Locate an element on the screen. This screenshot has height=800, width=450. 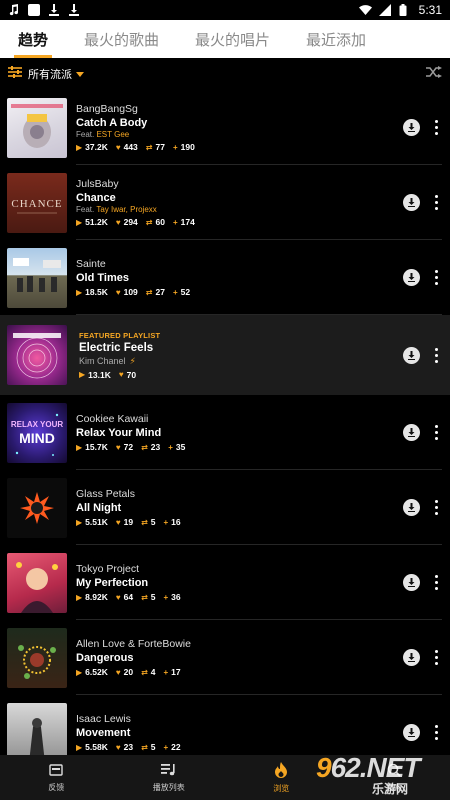
track-title: Relax Your Mind is located at coordinates (239, 433).